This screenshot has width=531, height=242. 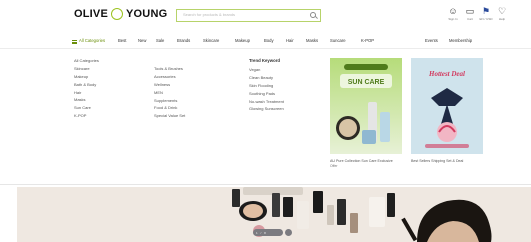 What do you see at coordinates (470, 11) in the screenshot?
I see `bag-icon: ▭` at bounding box center [470, 11].